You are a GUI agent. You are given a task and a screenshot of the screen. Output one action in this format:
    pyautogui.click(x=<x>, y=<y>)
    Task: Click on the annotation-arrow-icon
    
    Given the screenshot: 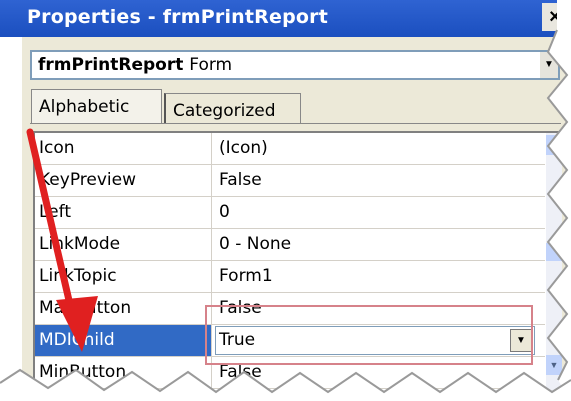 What is the action you would take?
    pyautogui.click(x=62, y=240)
    